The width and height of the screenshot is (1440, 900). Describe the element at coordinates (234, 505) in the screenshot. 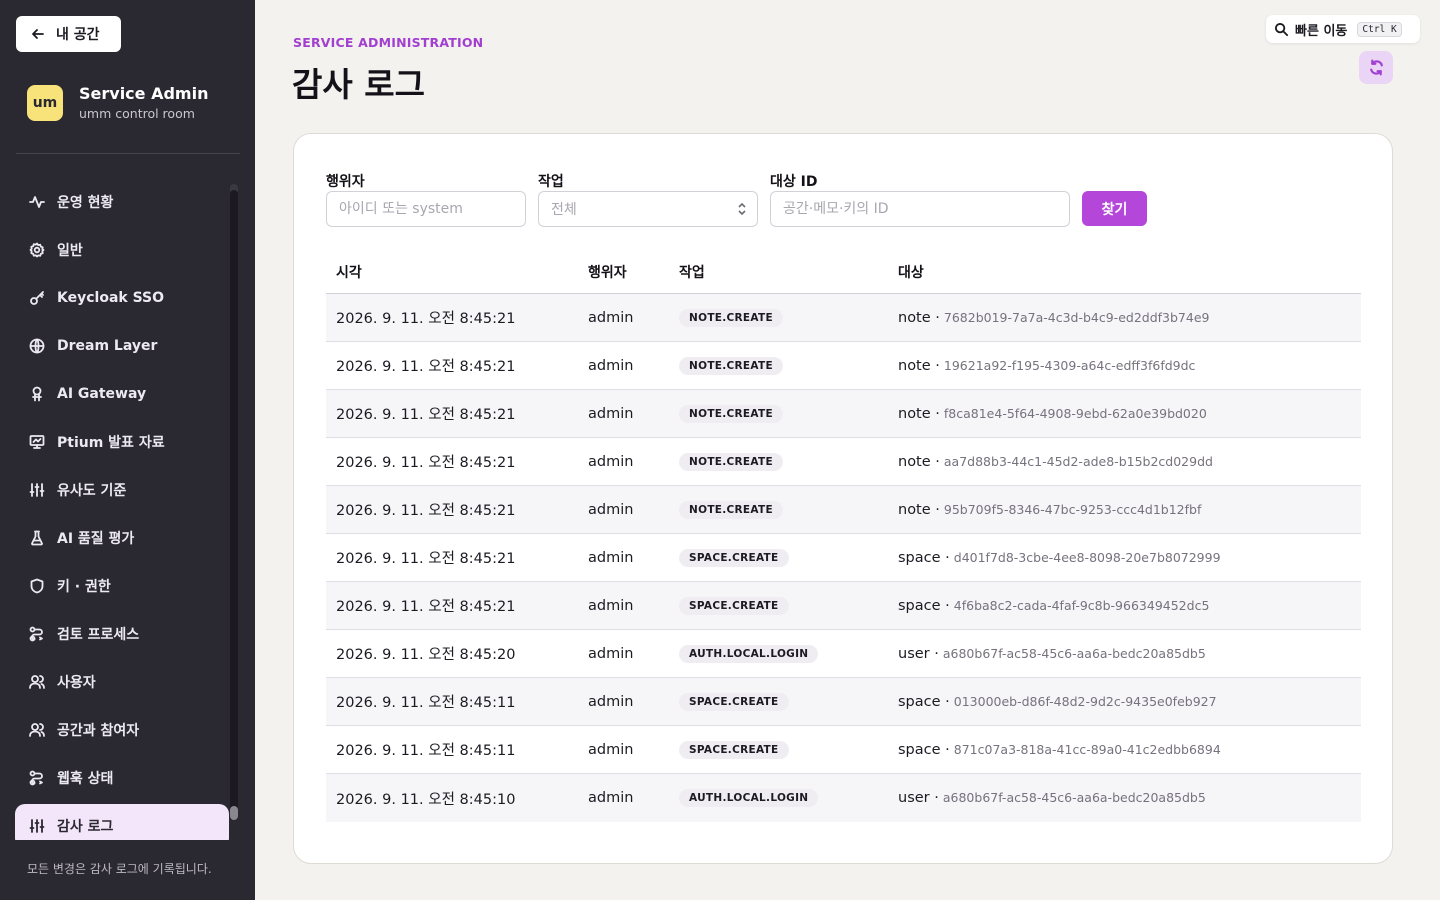

I see `sidebar-scrollbar-thumb` at that location.